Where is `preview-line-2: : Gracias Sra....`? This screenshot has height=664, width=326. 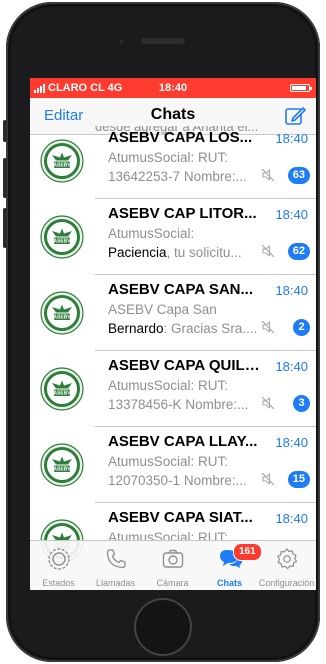 preview-line-2: : Gracias Sra.... is located at coordinates (210, 328).